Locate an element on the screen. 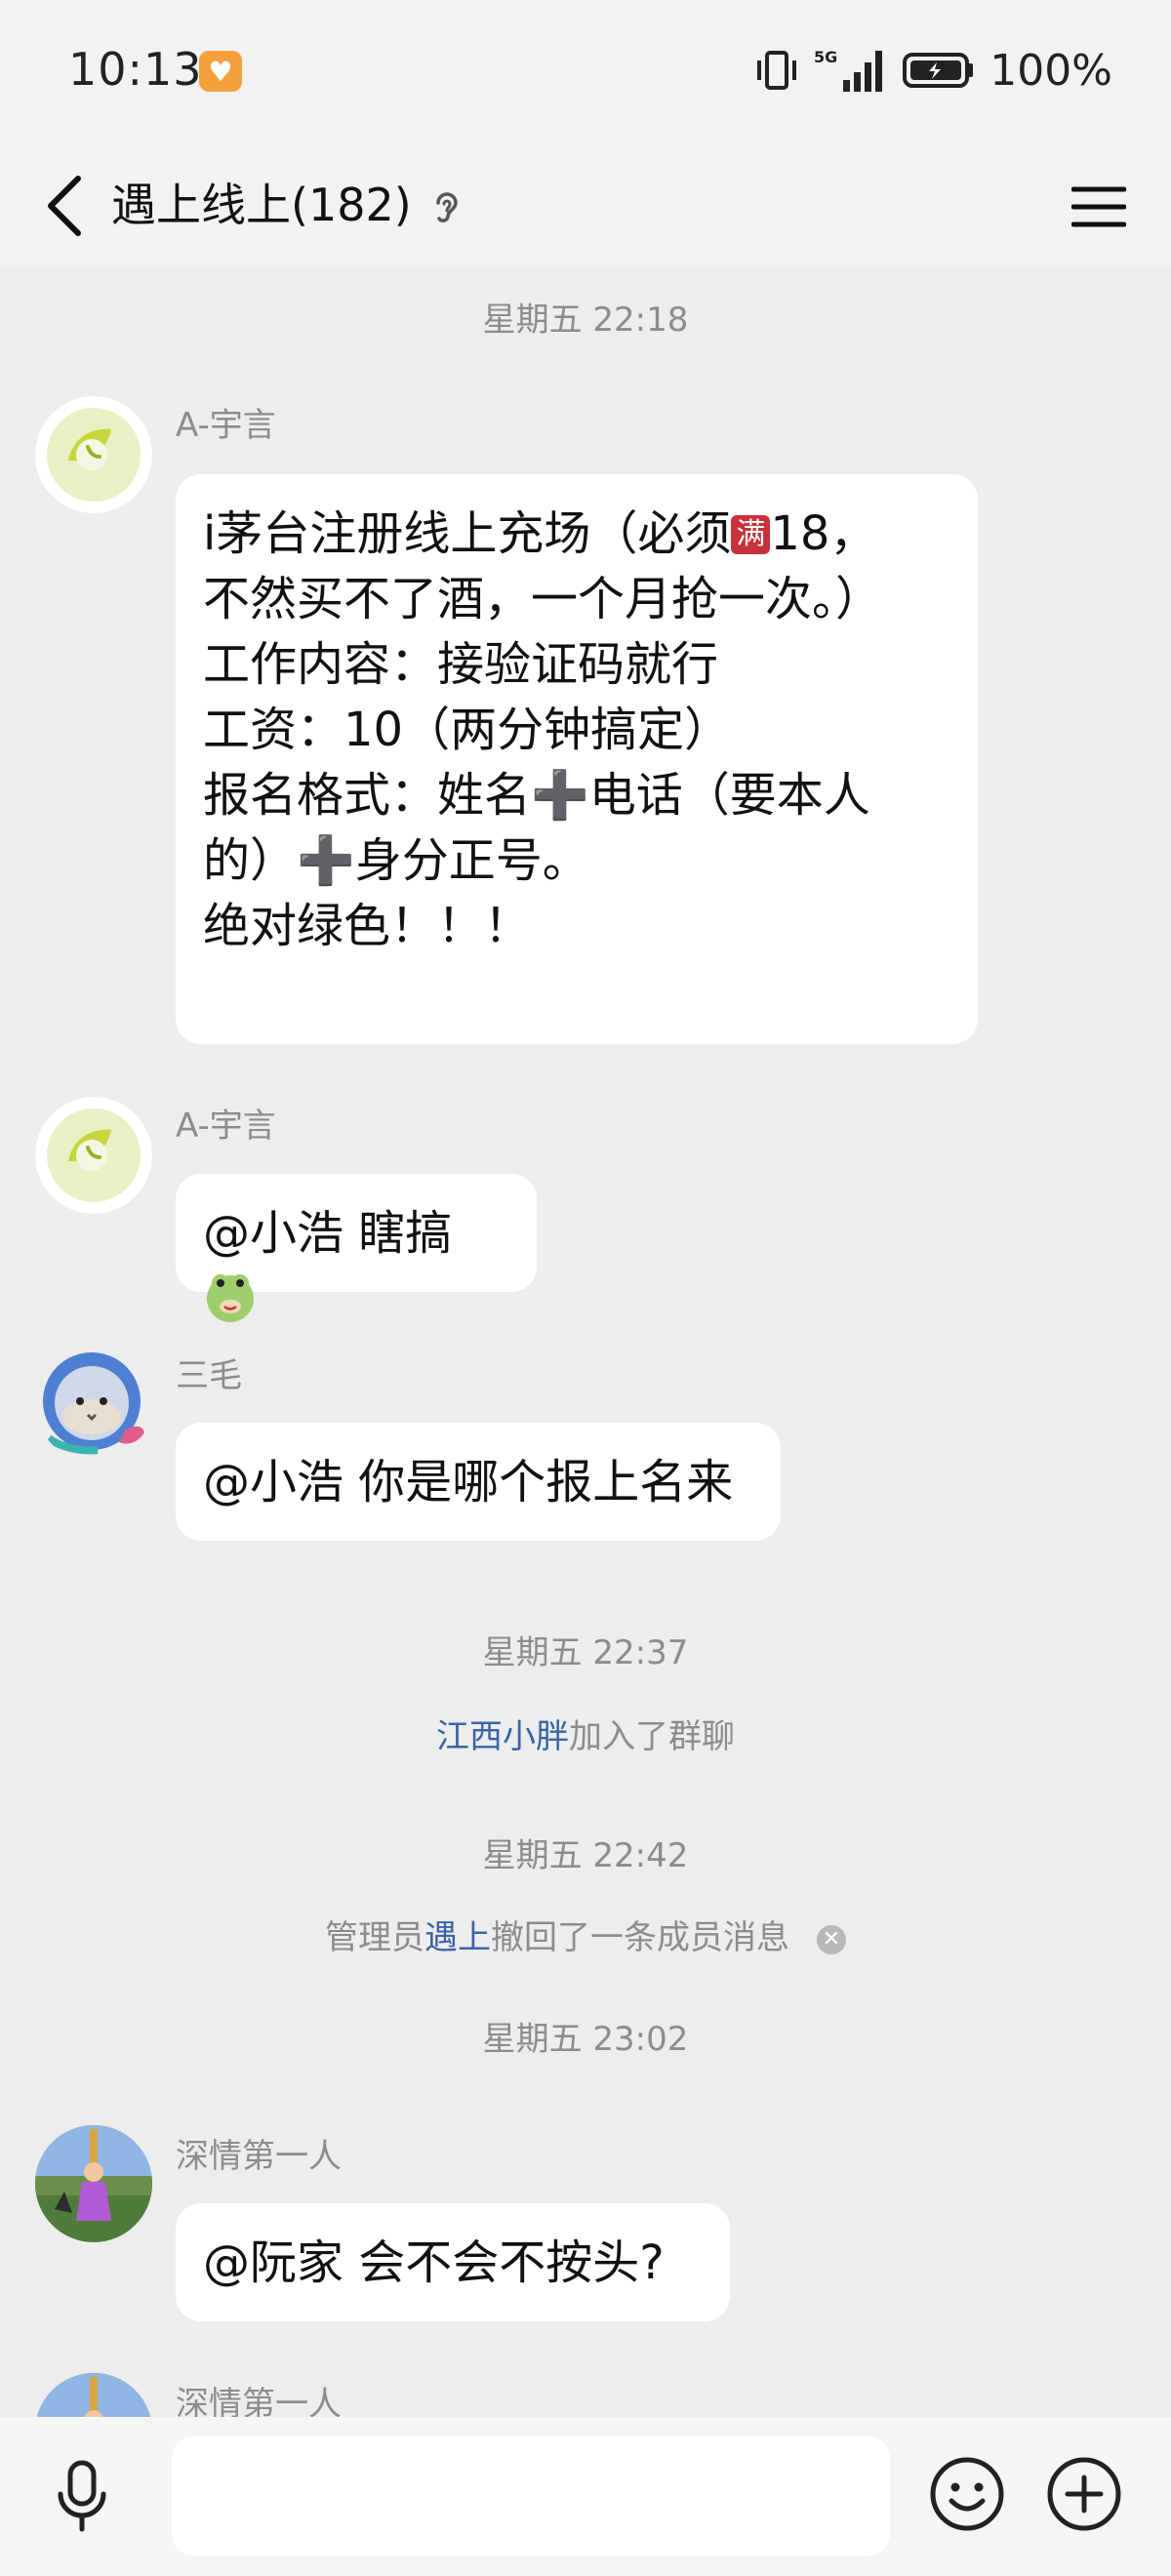 This screenshot has width=1171, height=2576. battery-percent: 100% is located at coordinates (1050, 70).